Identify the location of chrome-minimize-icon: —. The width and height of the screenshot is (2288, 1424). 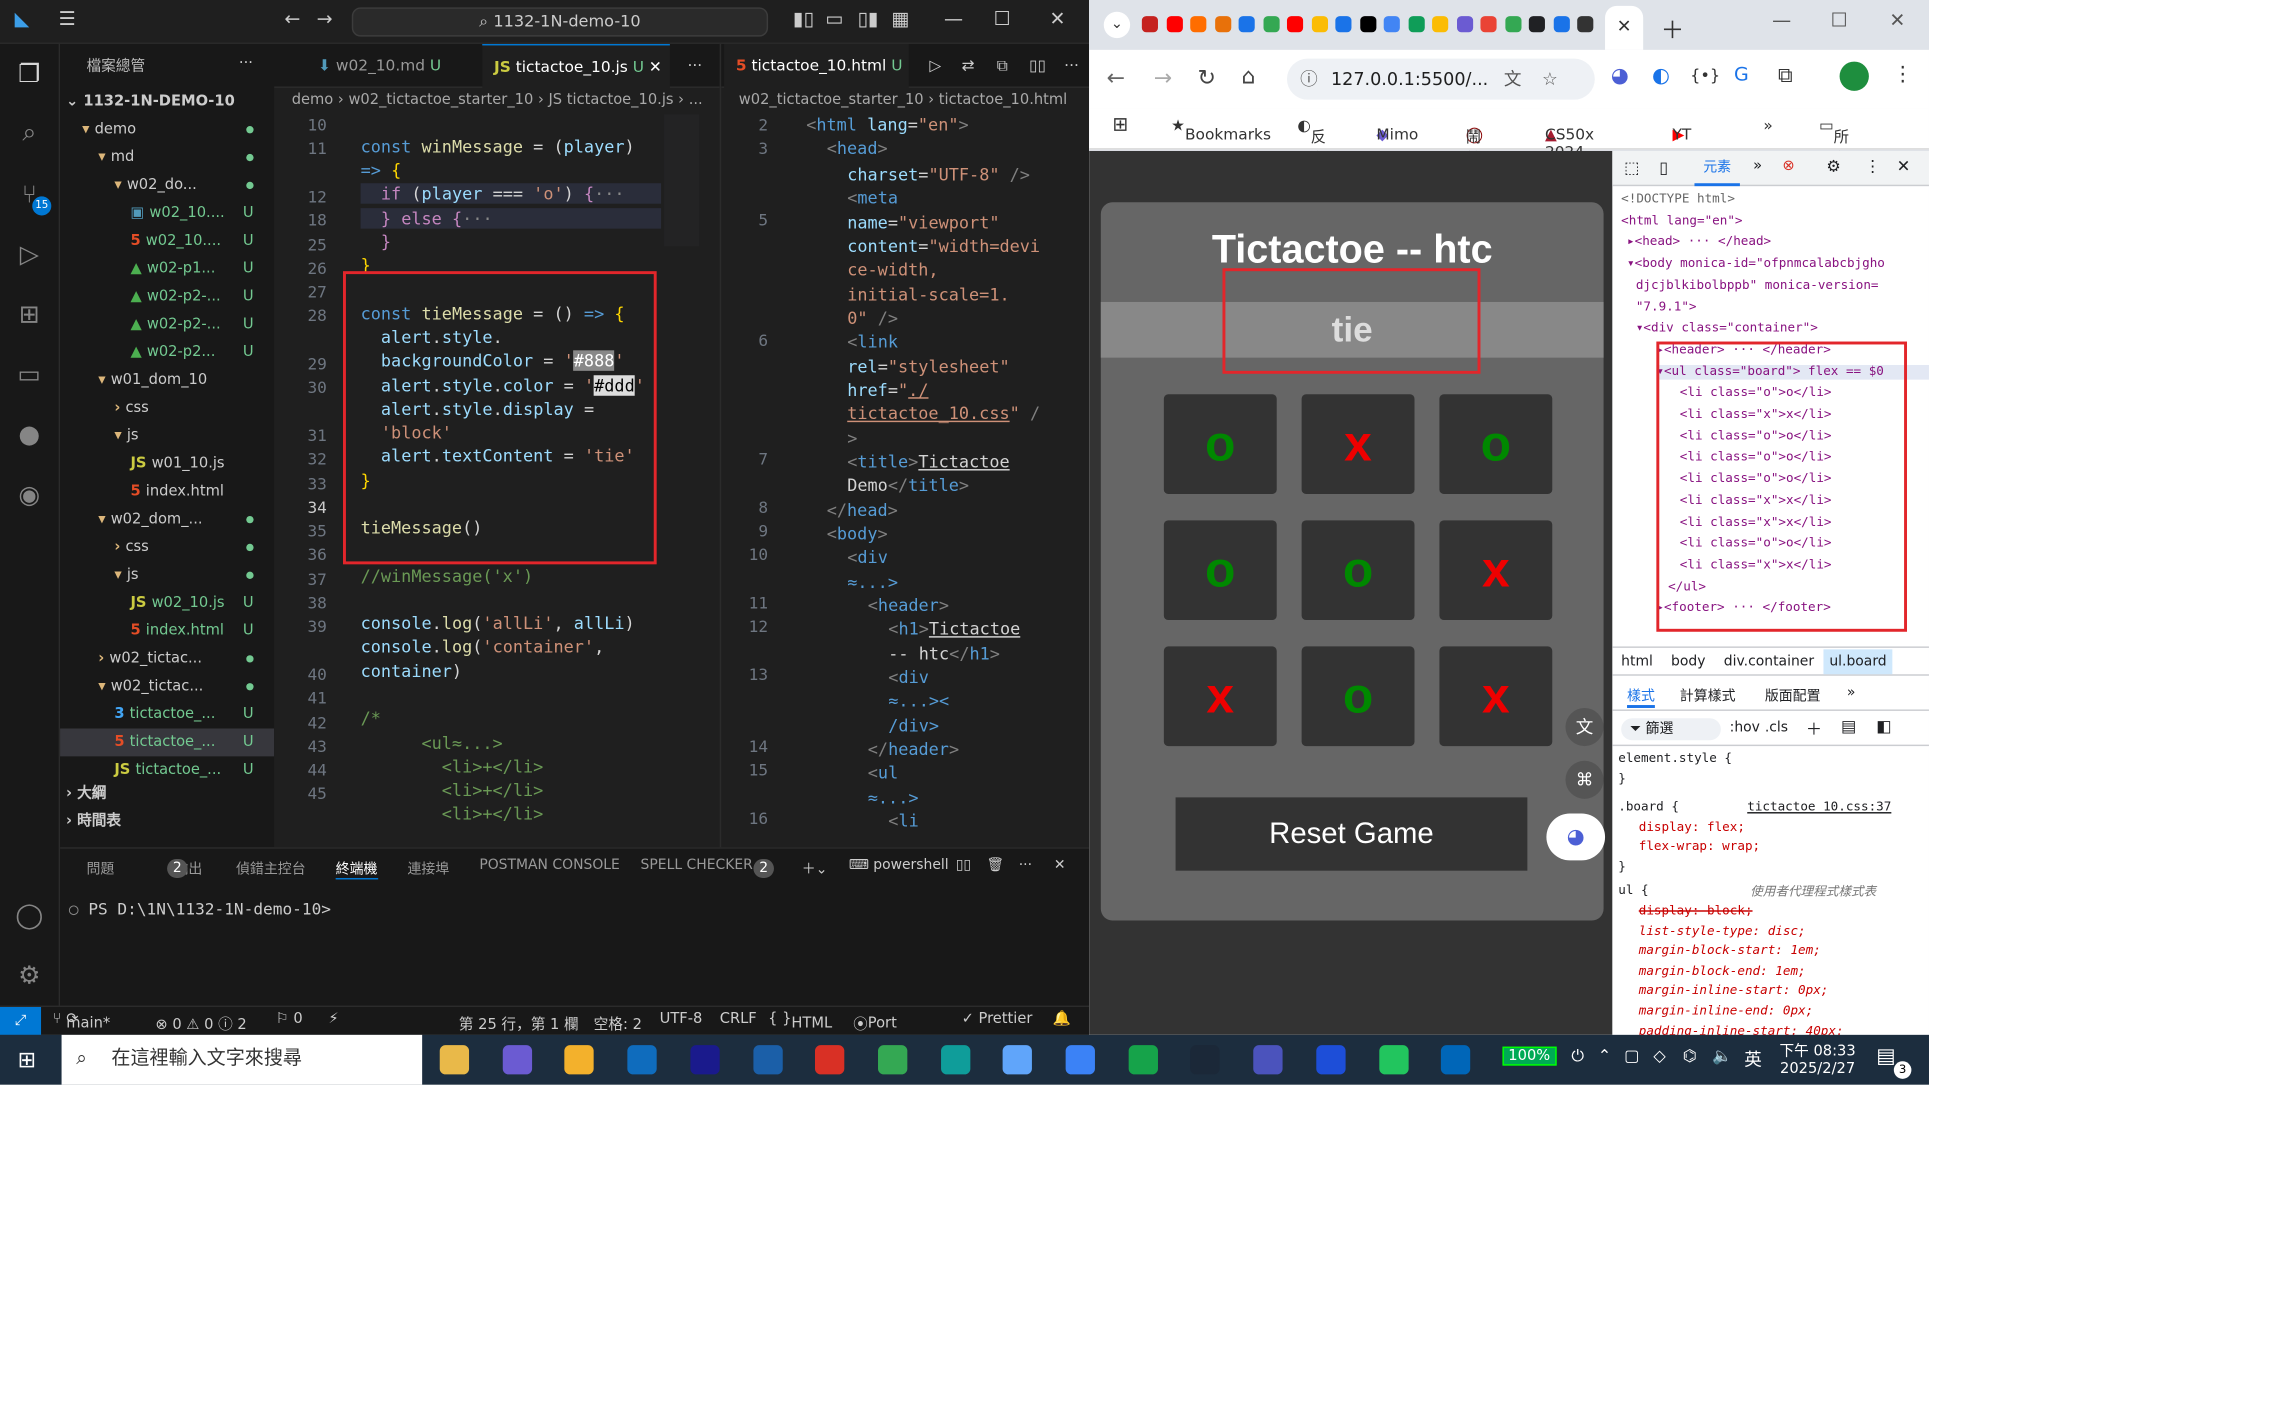
(1781, 21).